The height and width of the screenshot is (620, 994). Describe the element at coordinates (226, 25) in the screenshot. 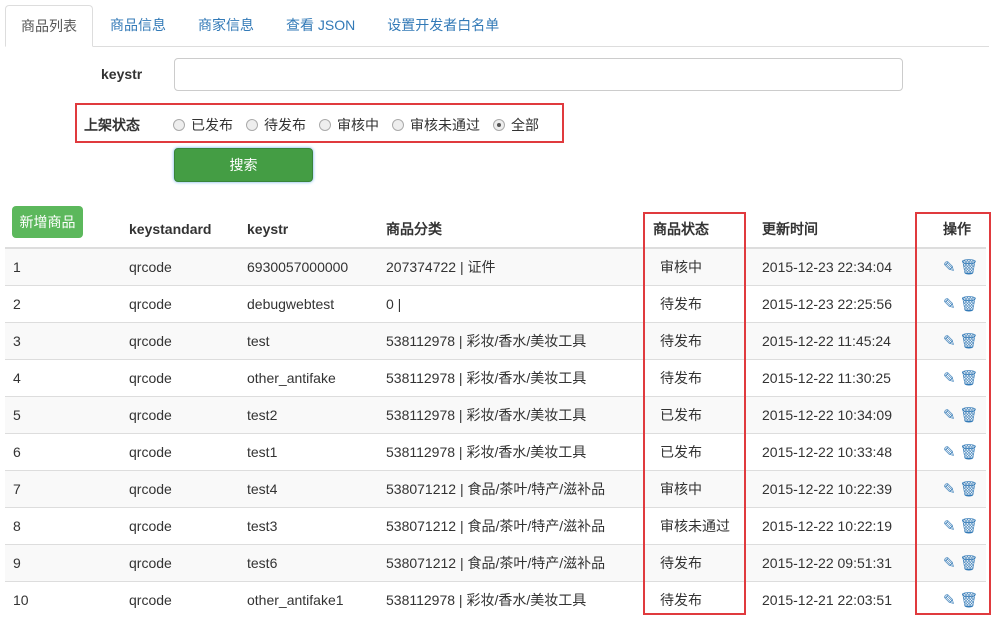

I see `tab-merchant-info: 商家信息` at that location.